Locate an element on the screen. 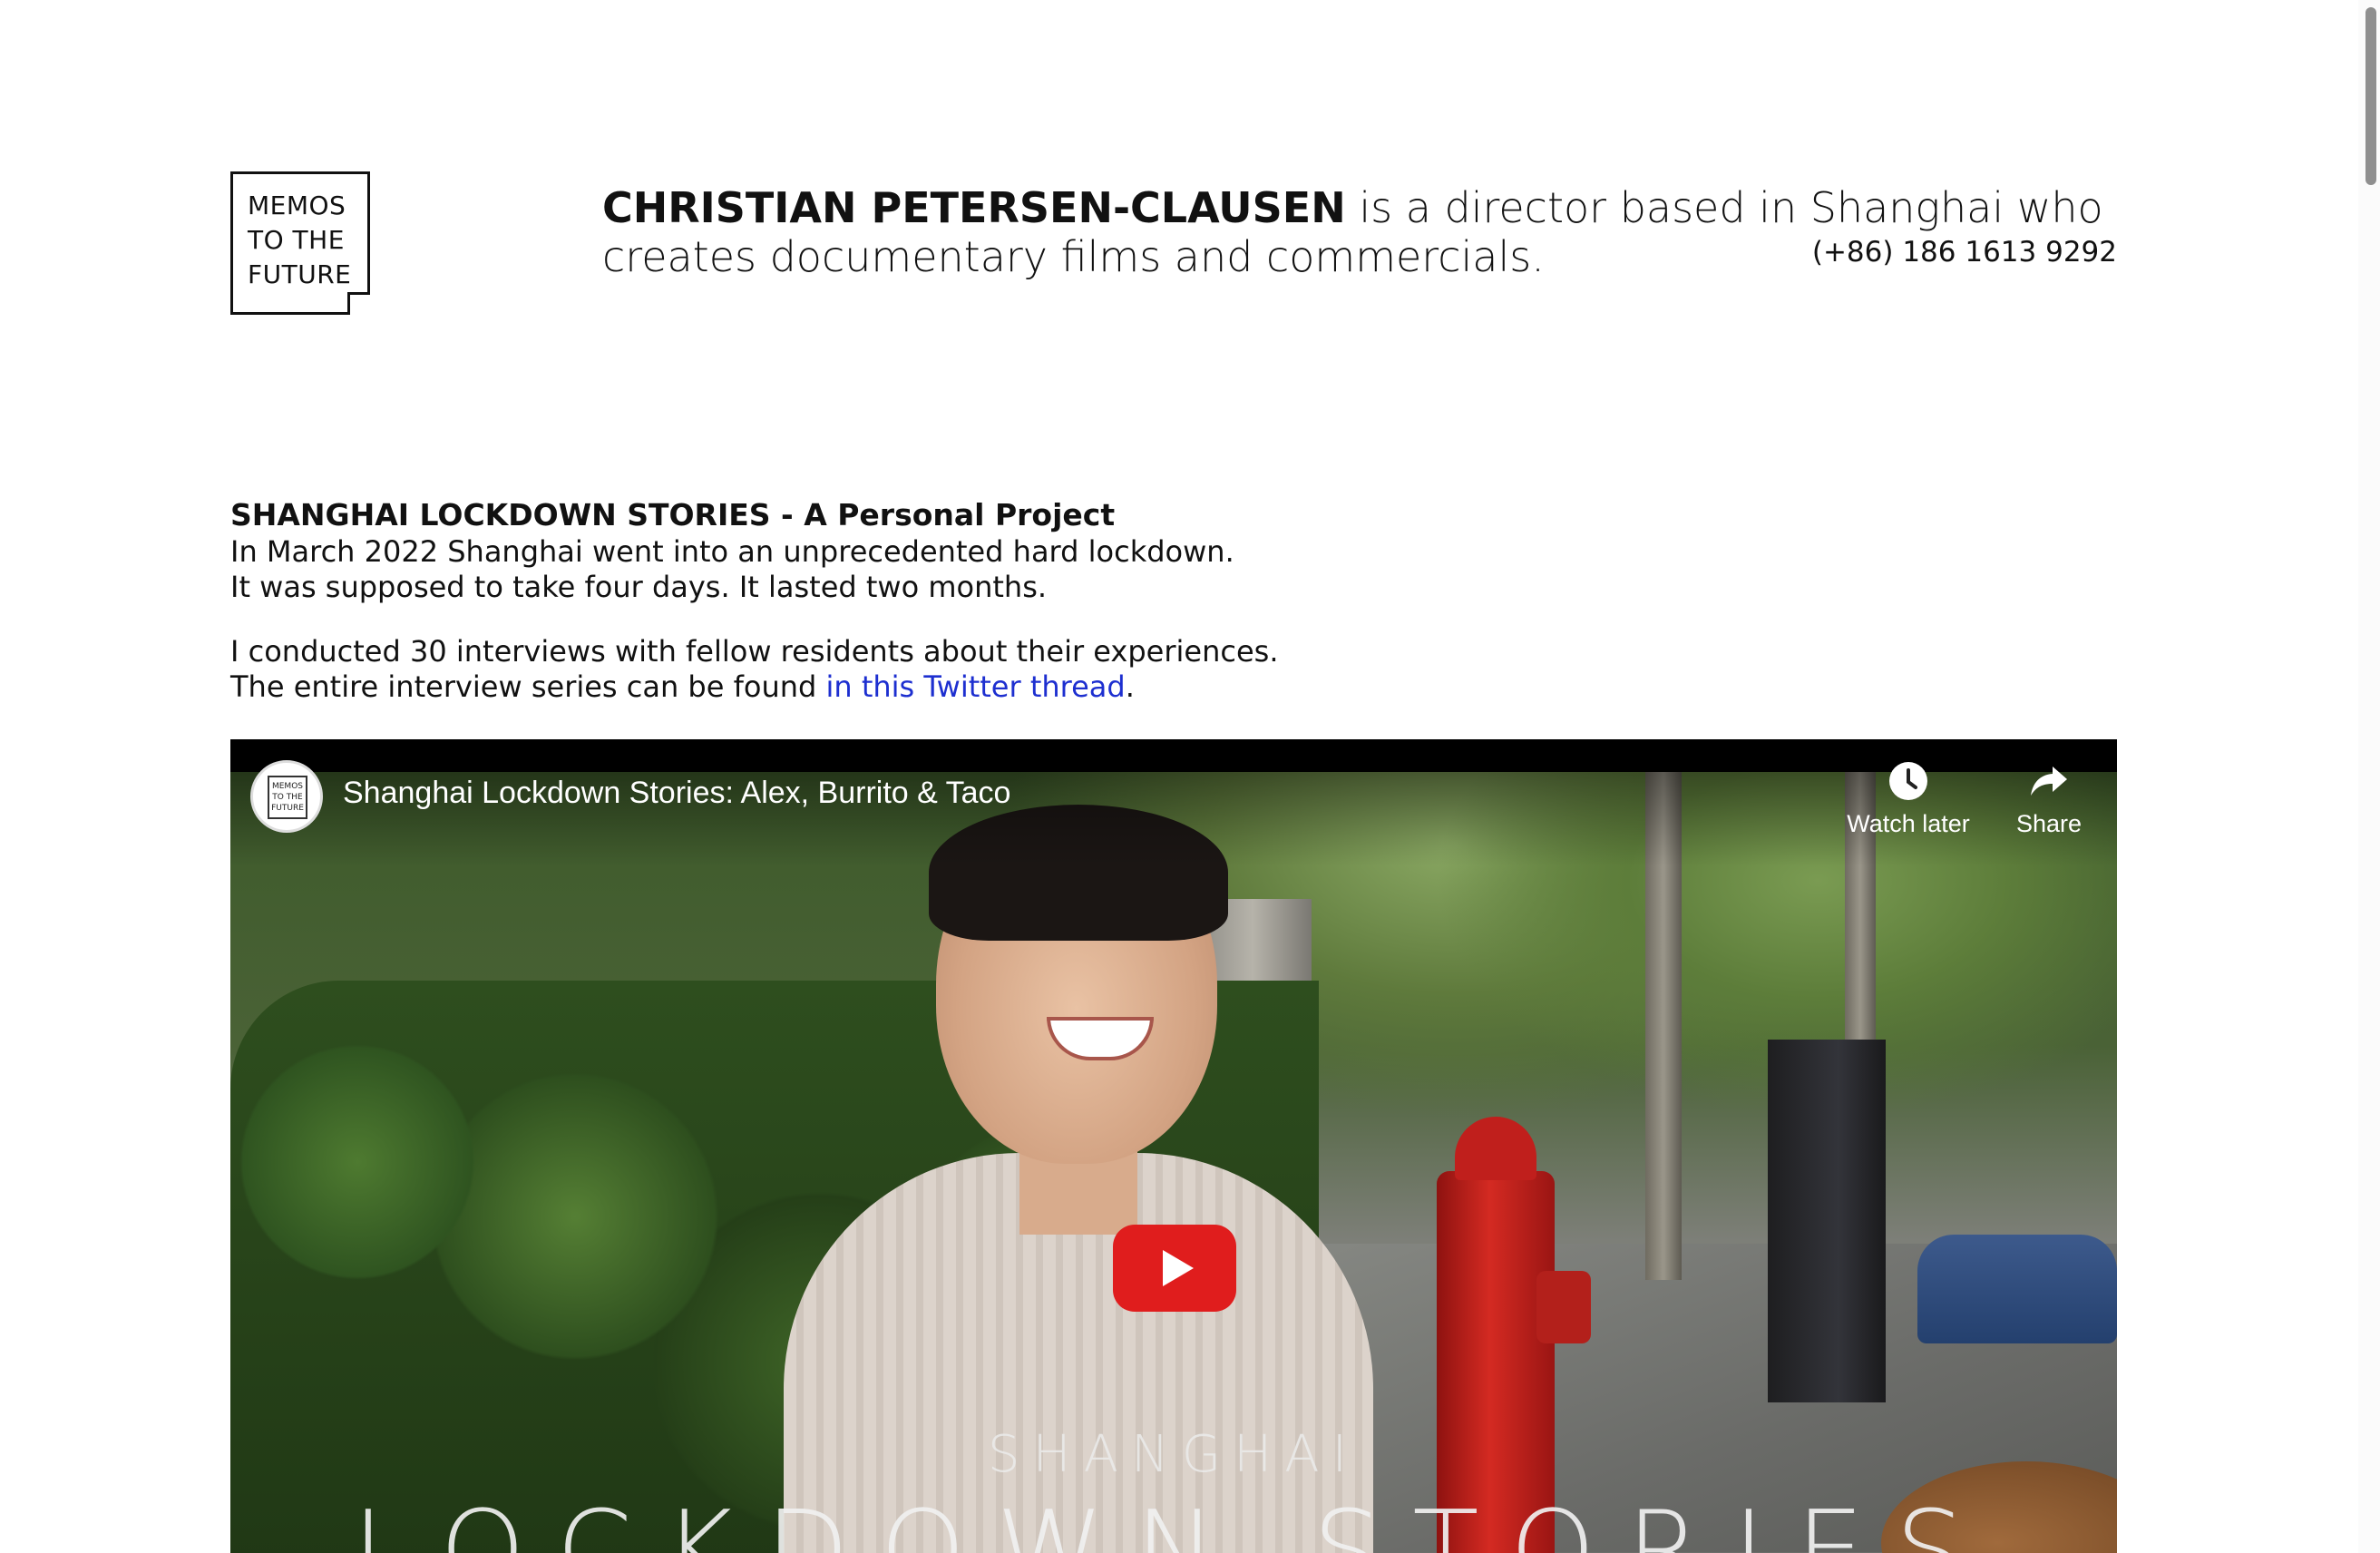 Image resolution: width=2380 pixels, height=1553 pixels. share-arrow-icon is located at coordinates (2049, 784).